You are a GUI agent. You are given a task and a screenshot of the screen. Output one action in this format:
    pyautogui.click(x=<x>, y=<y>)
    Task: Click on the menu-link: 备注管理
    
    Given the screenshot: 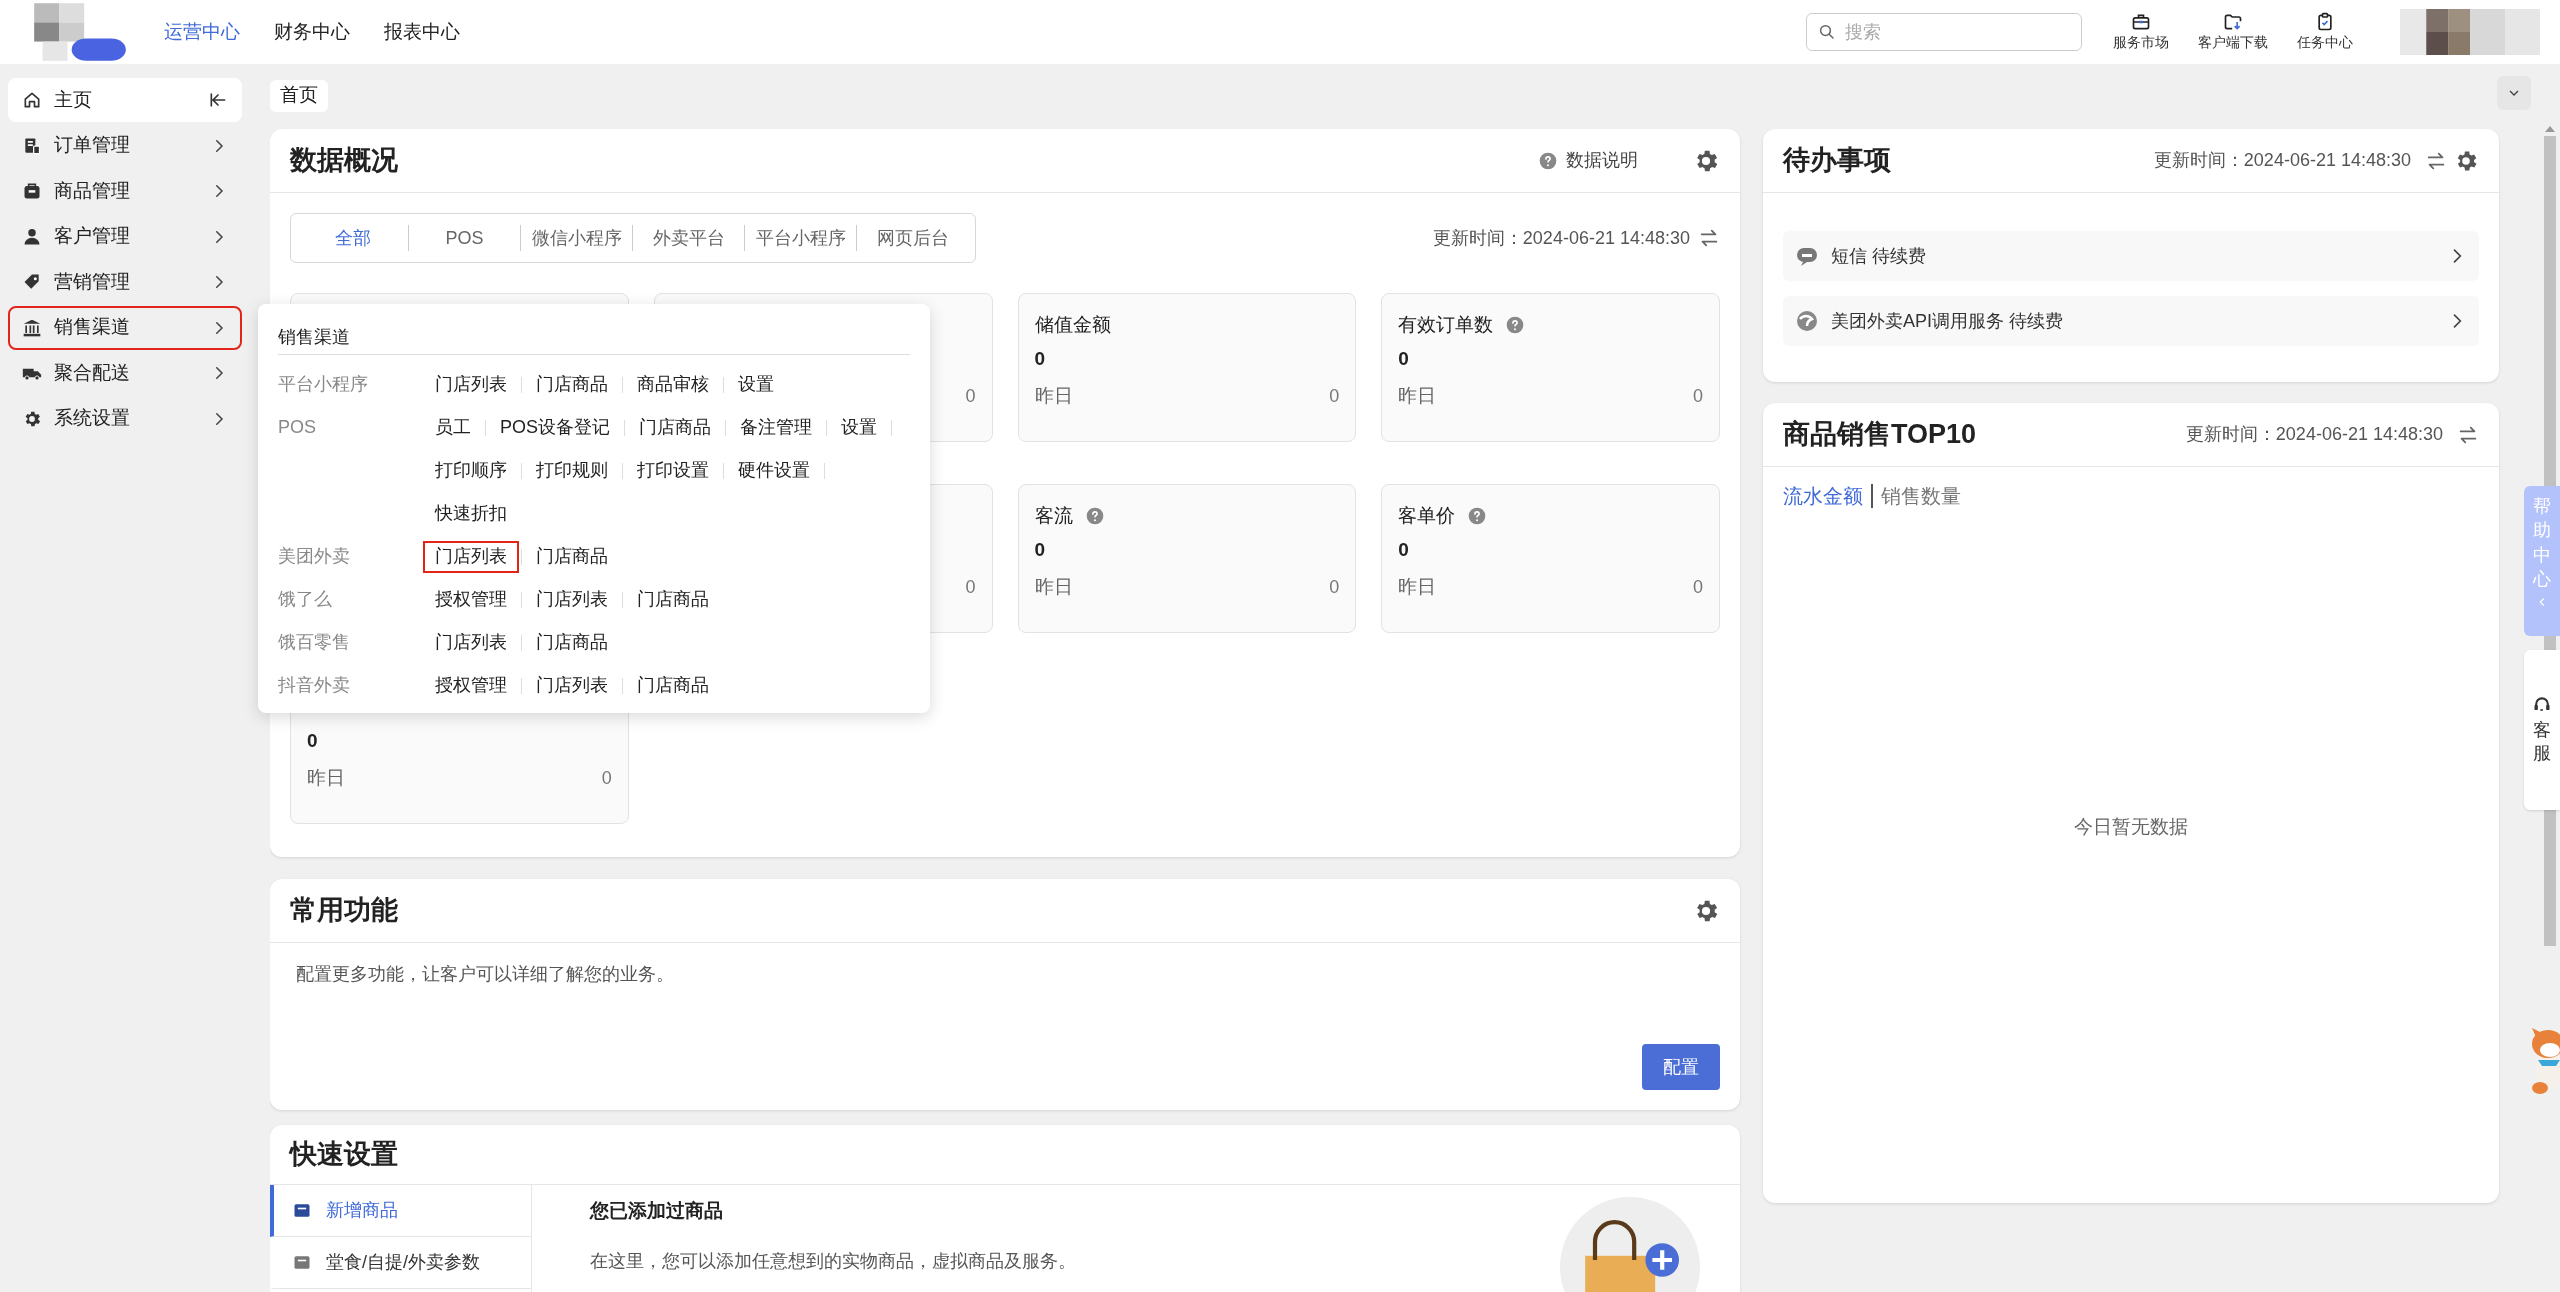 What is the action you would take?
    pyautogui.click(x=776, y=427)
    